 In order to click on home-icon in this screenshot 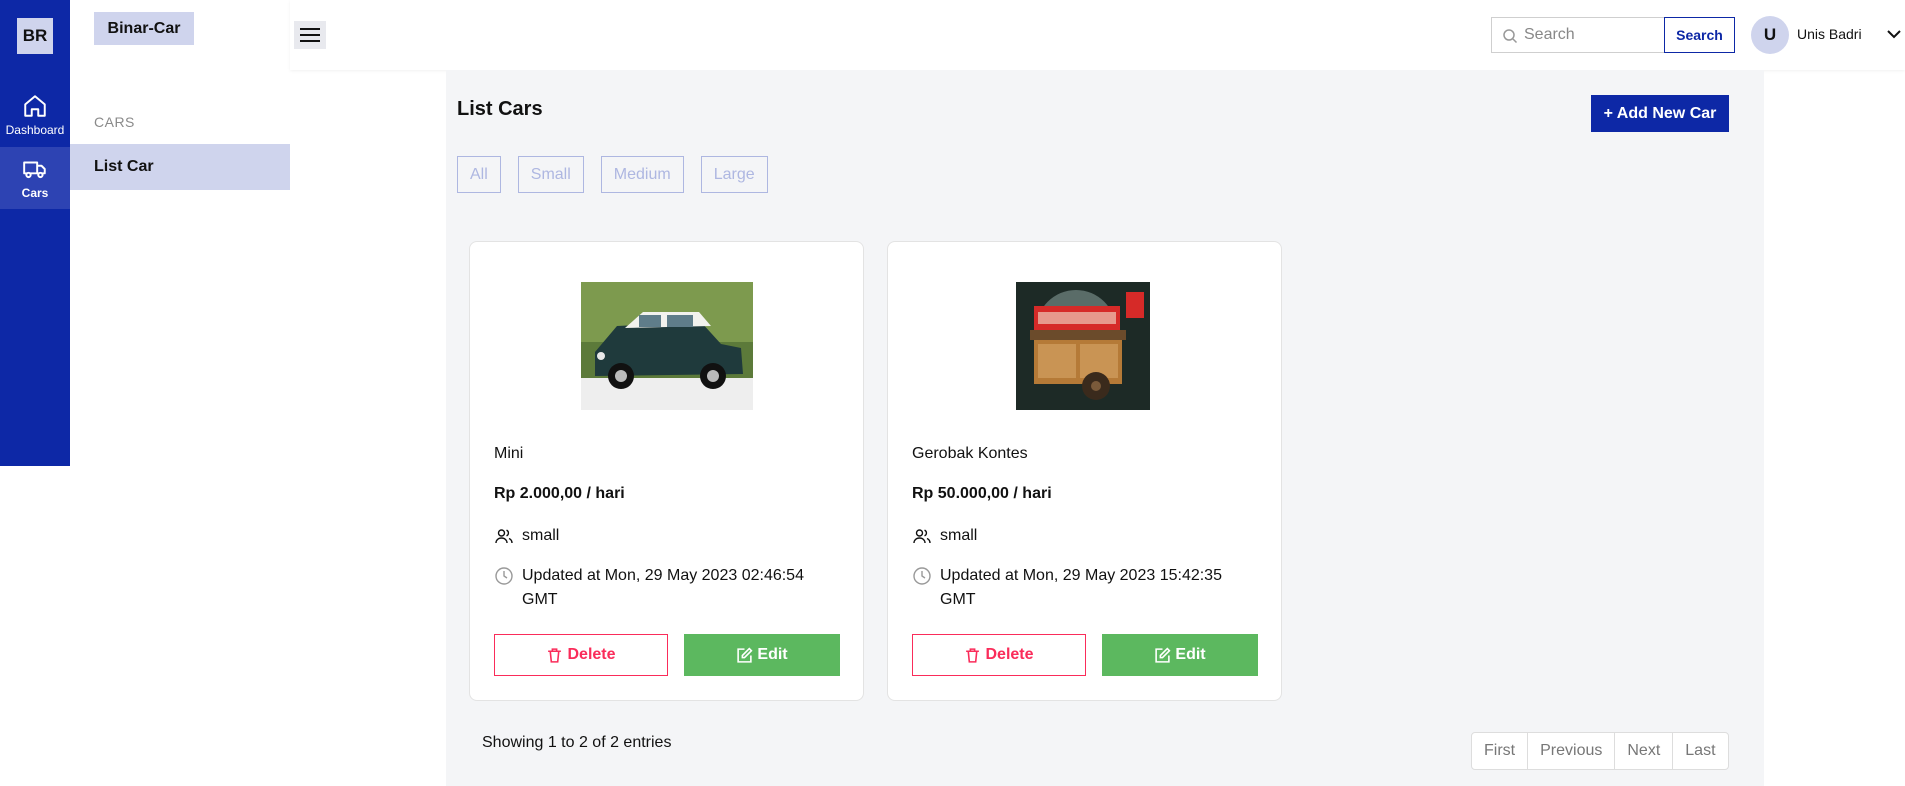, I will do `click(35, 106)`.